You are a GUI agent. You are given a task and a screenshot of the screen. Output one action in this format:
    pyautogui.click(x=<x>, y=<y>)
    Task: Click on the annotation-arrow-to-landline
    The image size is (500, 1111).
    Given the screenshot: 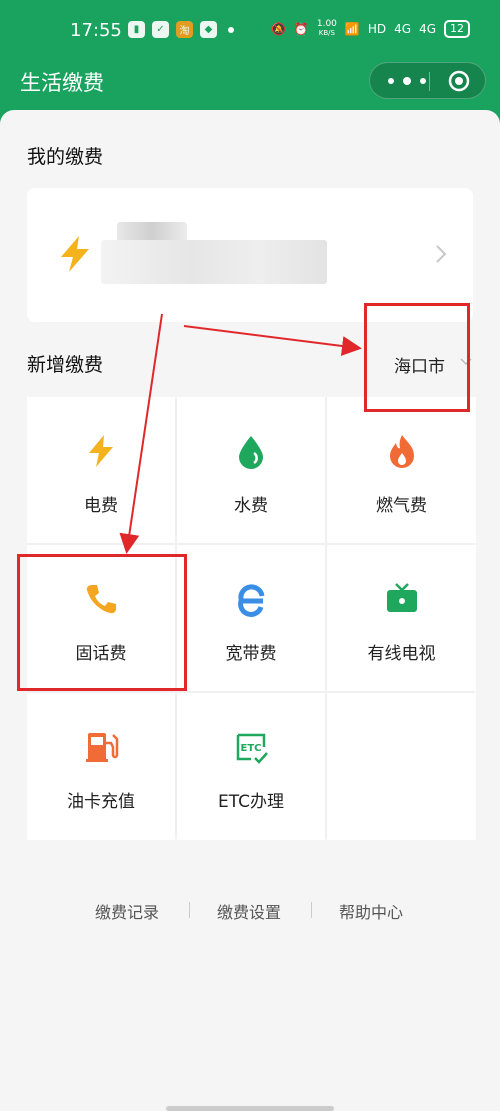 What is the action you would take?
    pyautogui.click(x=141, y=433)
    